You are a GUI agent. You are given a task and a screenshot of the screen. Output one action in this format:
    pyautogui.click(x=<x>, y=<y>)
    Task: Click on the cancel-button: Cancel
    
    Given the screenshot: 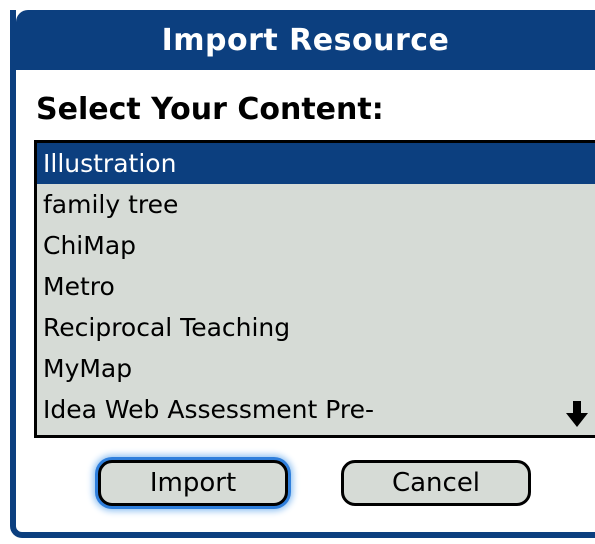 What is the action you would take?
    pyautogui.click(x=436, y=483)
    